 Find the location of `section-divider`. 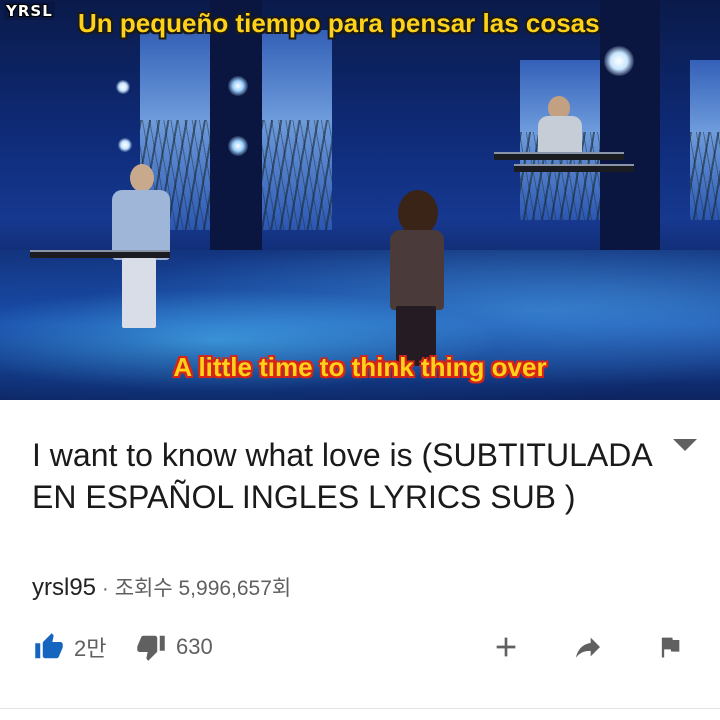

section-divider is located at coordinates (360, 708).